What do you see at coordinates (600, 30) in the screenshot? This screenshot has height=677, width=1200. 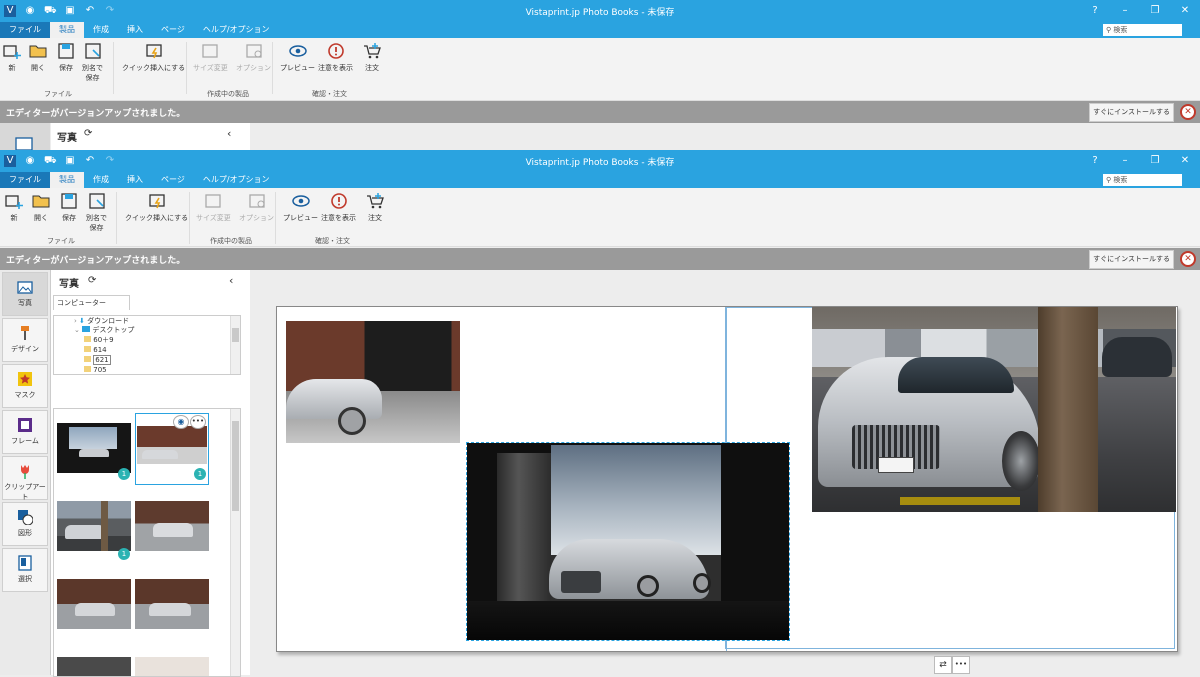 I see `bg-menu-bar: ファイル 製品 作成 挿入 ページ ヘルプ/オプション ⚲ 検索` at bounding box center [600, 30].